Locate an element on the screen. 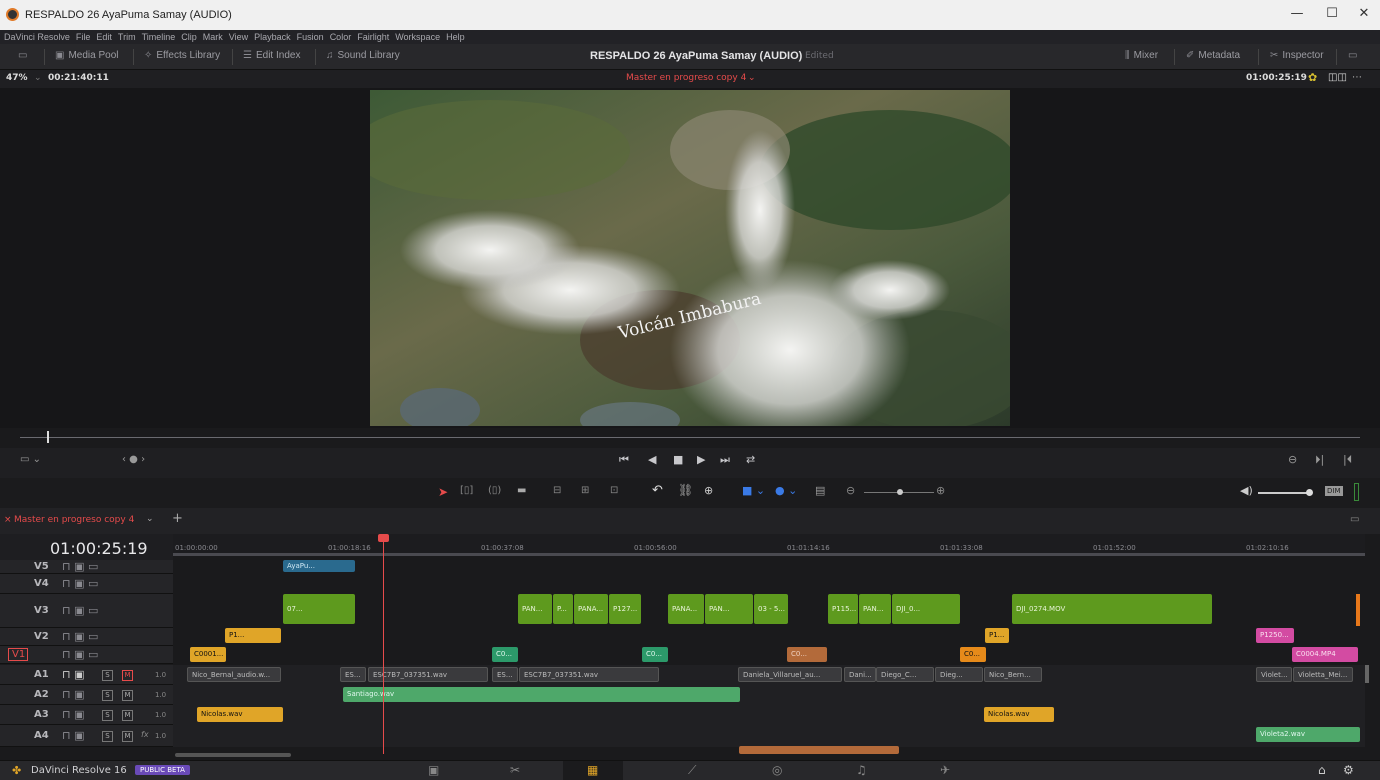 The image size is (1380, 780). media-pool-button: ▣ Media Pool is located at coordinates (86, 55).